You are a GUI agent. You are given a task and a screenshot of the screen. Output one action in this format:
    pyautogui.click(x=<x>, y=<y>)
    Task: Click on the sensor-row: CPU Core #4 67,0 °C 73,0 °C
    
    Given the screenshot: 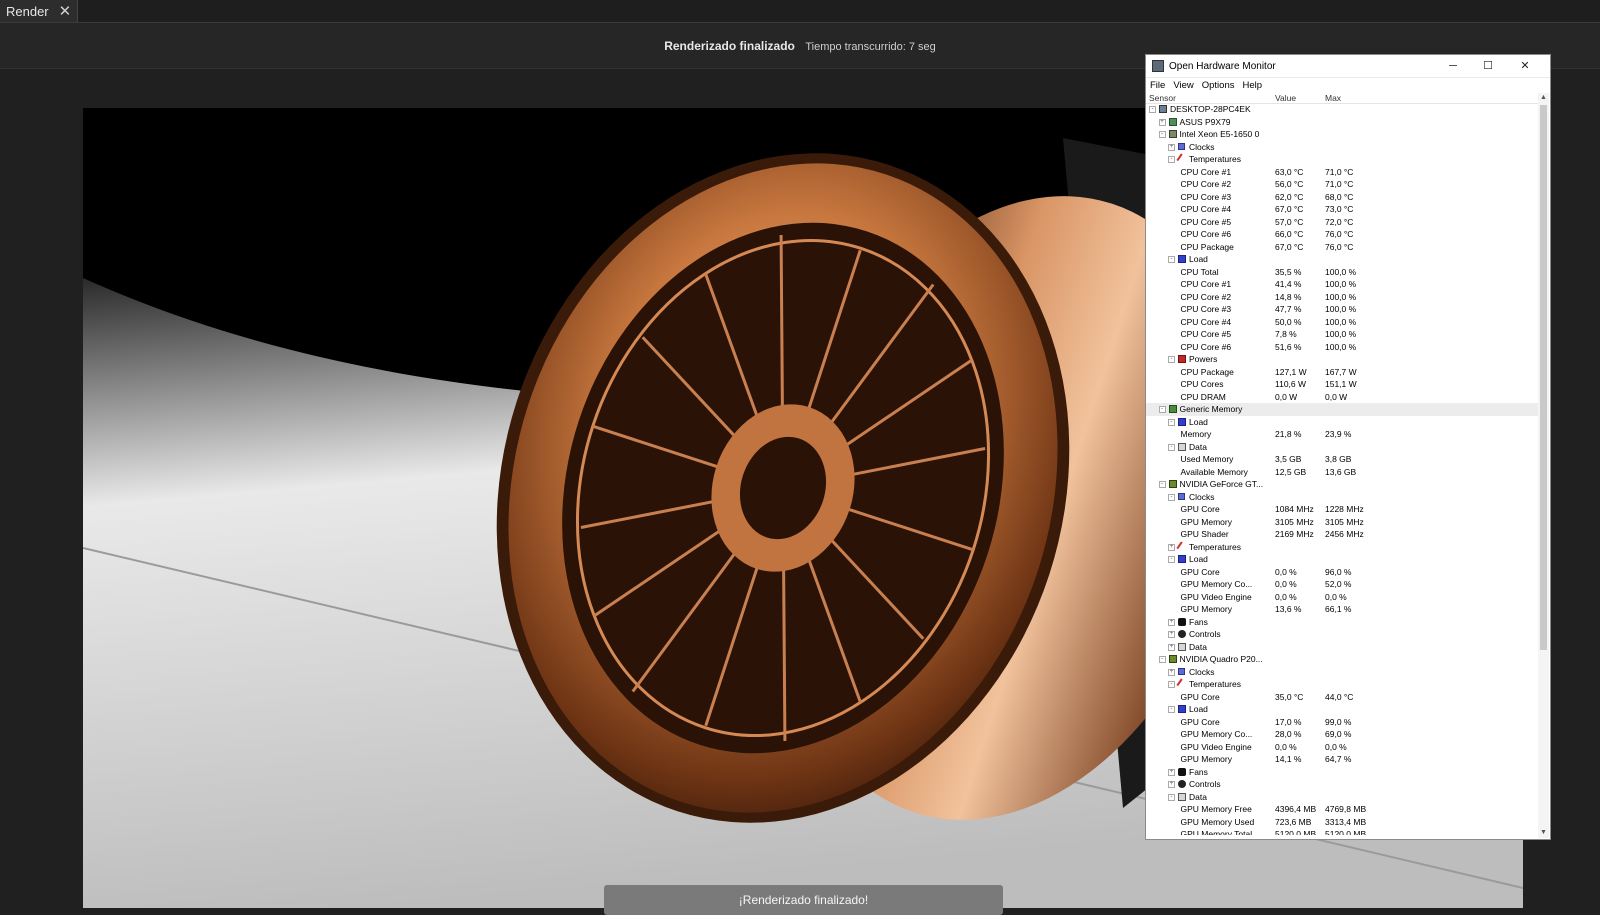 What is the action you would take?
    pyautogui.click(x=1342, y=209)
    